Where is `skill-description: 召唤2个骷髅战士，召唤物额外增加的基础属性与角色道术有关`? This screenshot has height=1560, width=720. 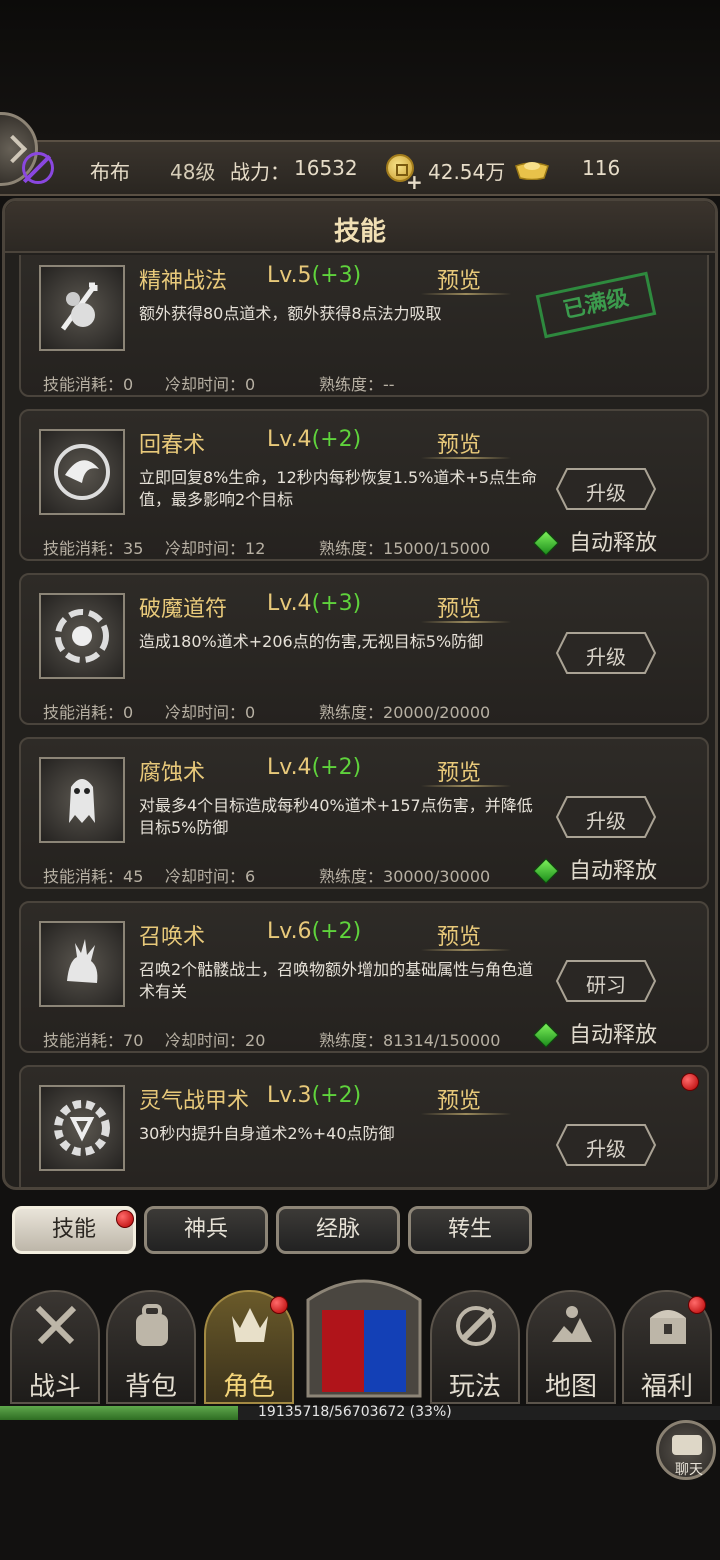 skill-description: 召唤2个骷髅战士，召唤物额外增加的基础属性与角色道术有关 is located at coordinates (336, 980).